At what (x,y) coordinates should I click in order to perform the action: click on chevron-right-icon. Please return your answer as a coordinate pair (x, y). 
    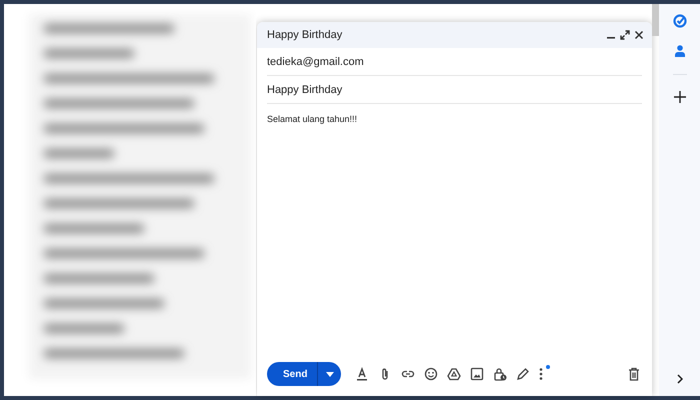
    Looking at the image, I should click on (680, 379).